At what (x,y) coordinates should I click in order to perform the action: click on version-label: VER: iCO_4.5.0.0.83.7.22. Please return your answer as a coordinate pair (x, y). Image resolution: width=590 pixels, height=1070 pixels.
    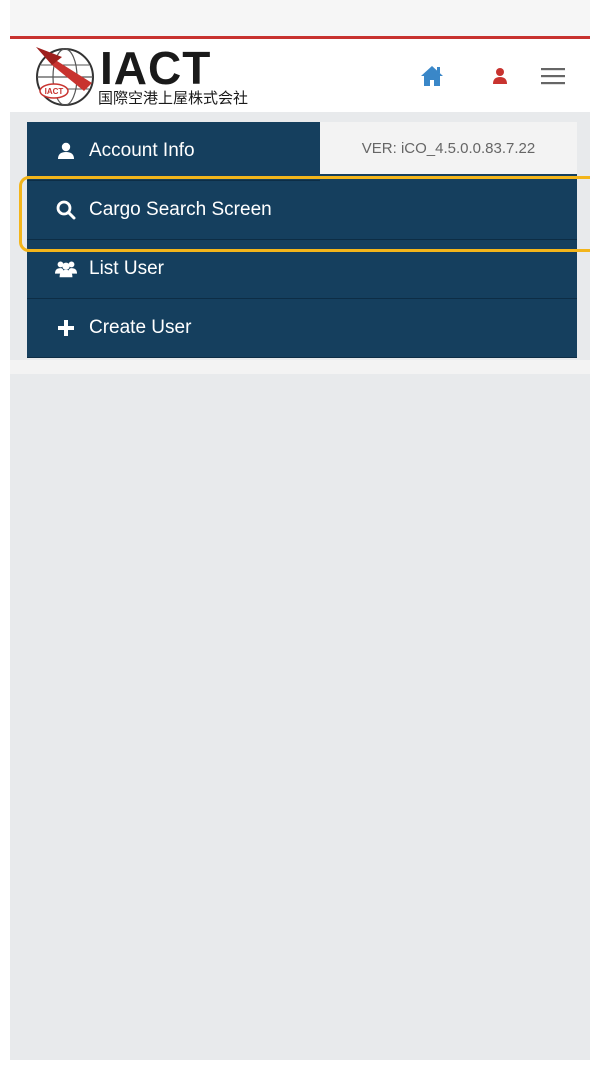
    Looking at the image, I should click on (448, 148).